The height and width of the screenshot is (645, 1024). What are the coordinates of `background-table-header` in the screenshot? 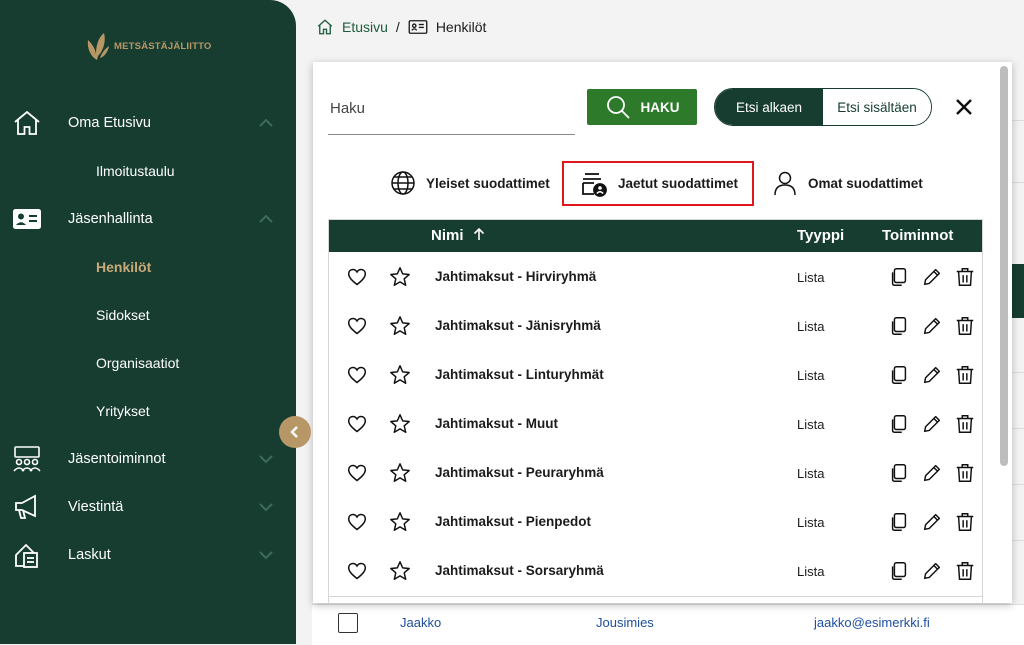 It's located at (1018, 291).